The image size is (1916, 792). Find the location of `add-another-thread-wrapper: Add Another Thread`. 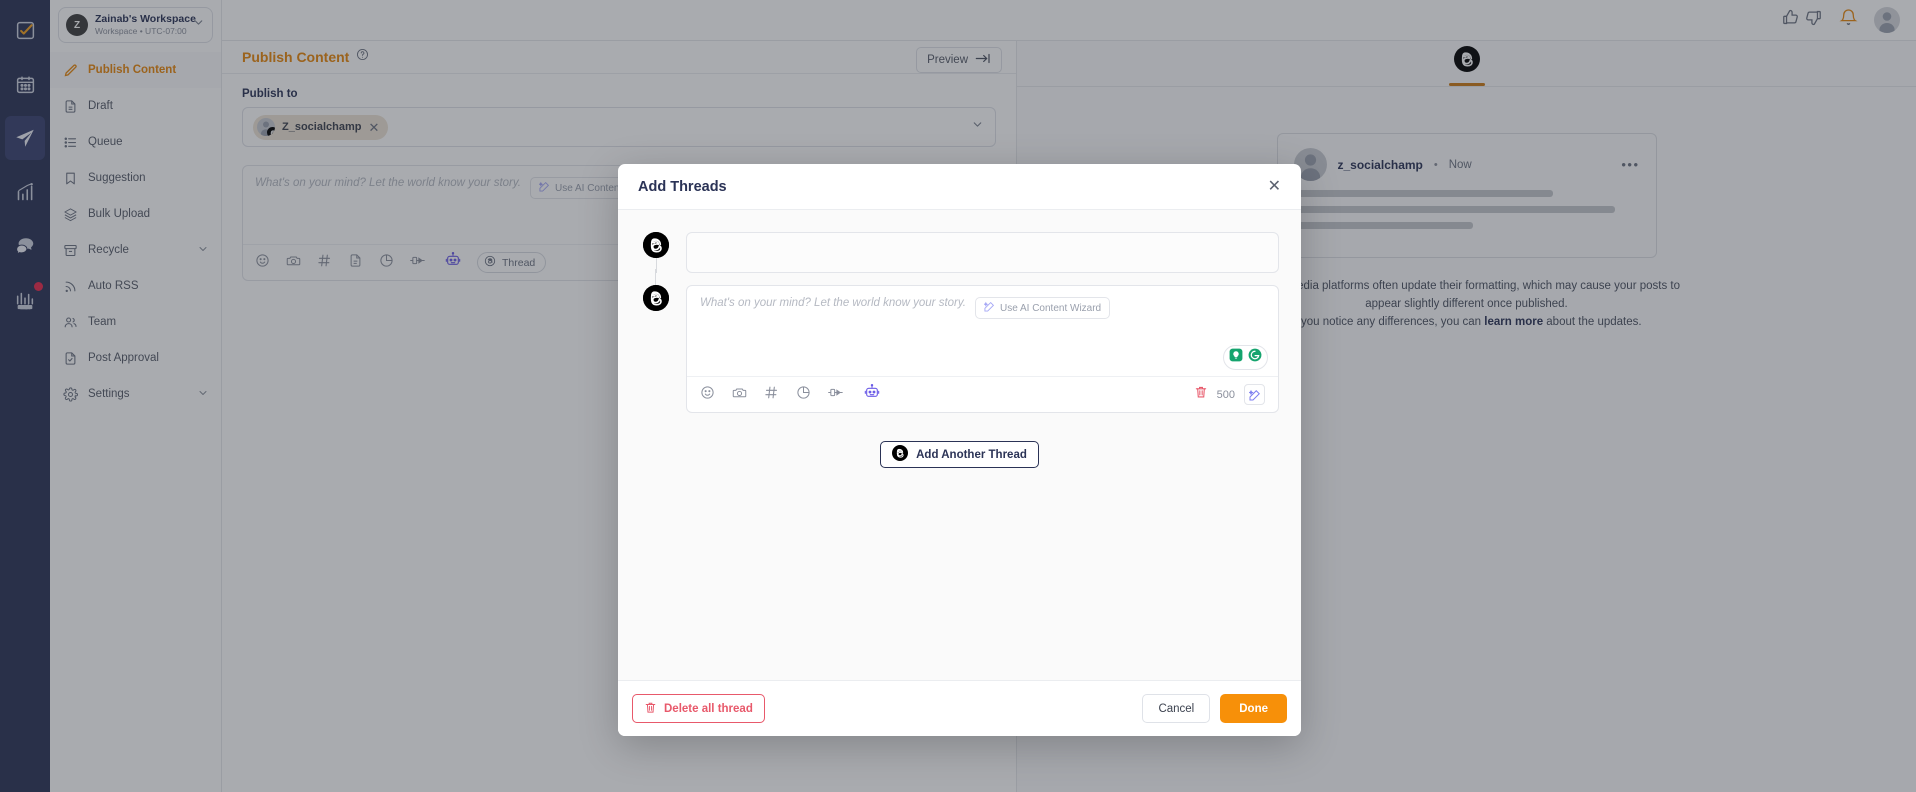

add-another-thread-wrapper: Add Another Thread is located at coordinates (959, 454).